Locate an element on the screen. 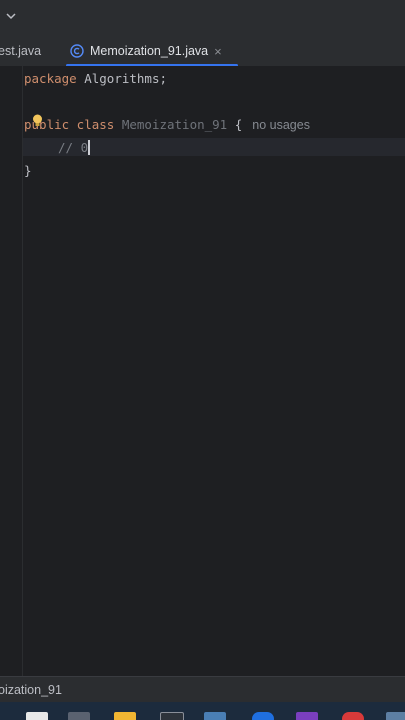  taskbar-app-icon is located at coordinates (79, 716).